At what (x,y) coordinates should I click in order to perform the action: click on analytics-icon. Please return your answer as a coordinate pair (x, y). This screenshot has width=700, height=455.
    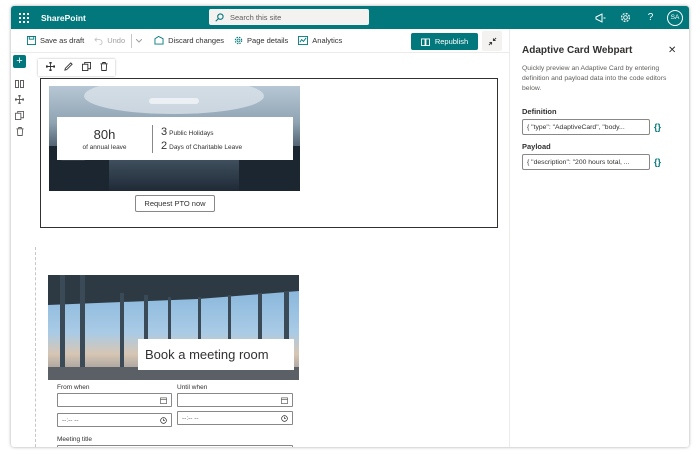
    Looking at the image, I should click on (303, 40).